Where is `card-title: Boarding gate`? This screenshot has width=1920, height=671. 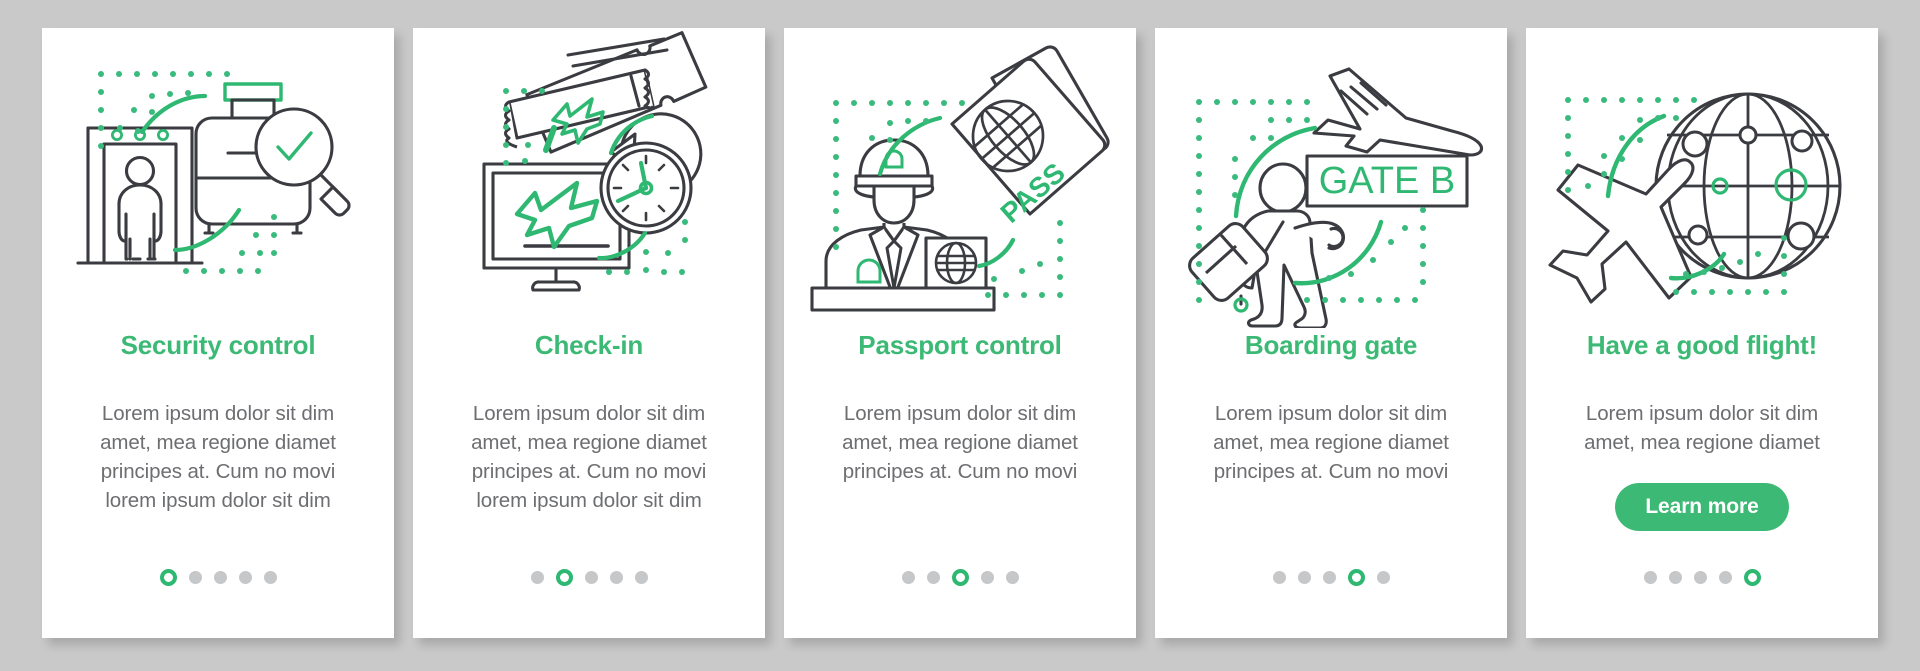 card-title: Boarding gate is located at coordinates (1331, 345).